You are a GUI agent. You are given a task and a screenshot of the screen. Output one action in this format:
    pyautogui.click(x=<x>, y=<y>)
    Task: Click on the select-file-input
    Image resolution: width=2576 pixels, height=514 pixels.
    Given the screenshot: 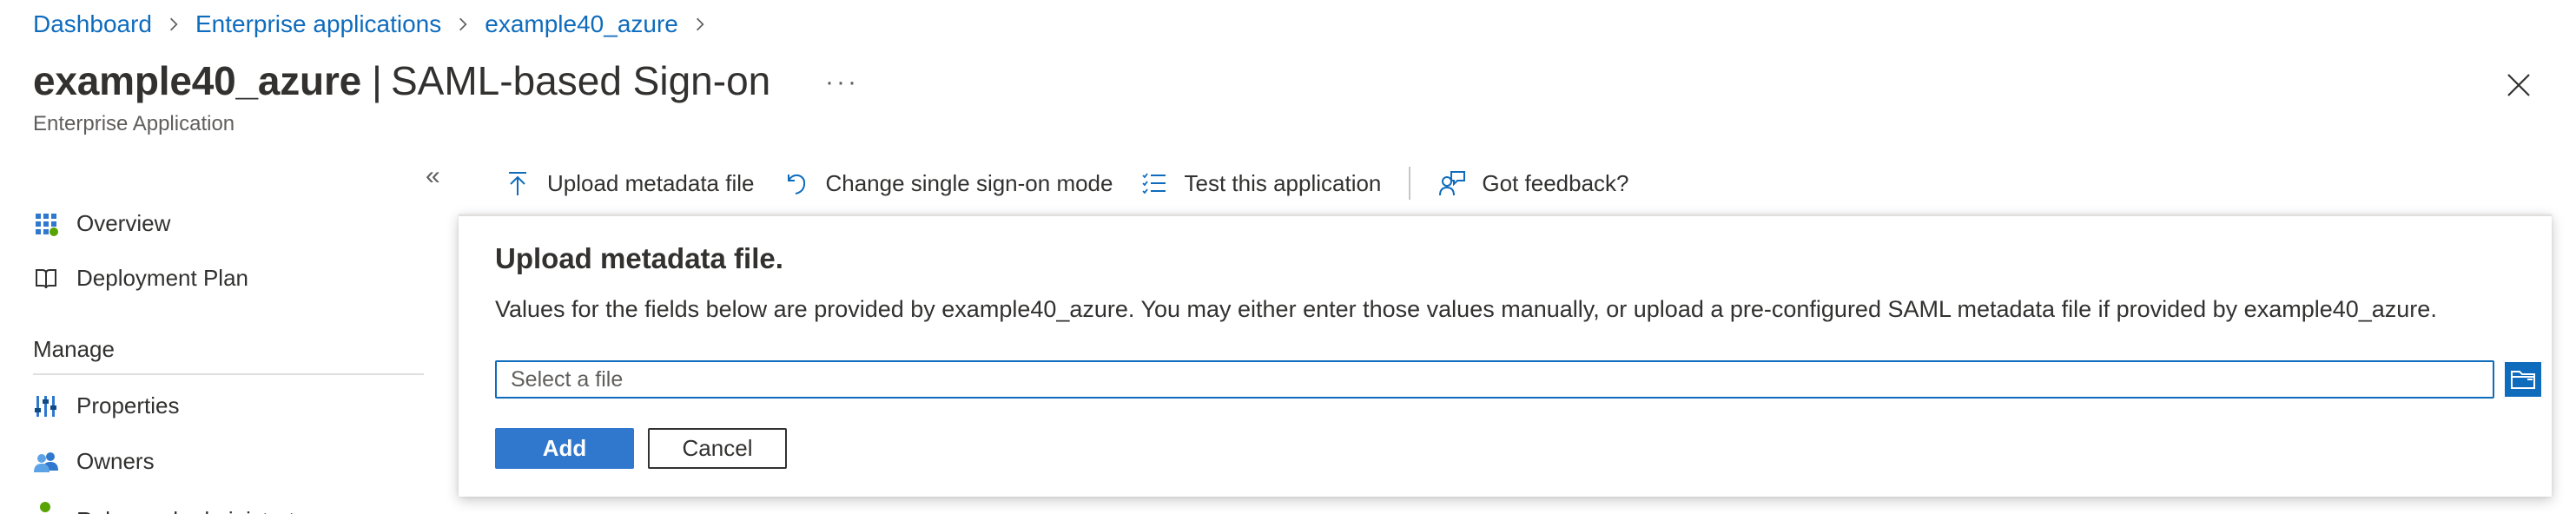 What is the action you would take?
    pyautogui.click(x=1494, y=379)
    